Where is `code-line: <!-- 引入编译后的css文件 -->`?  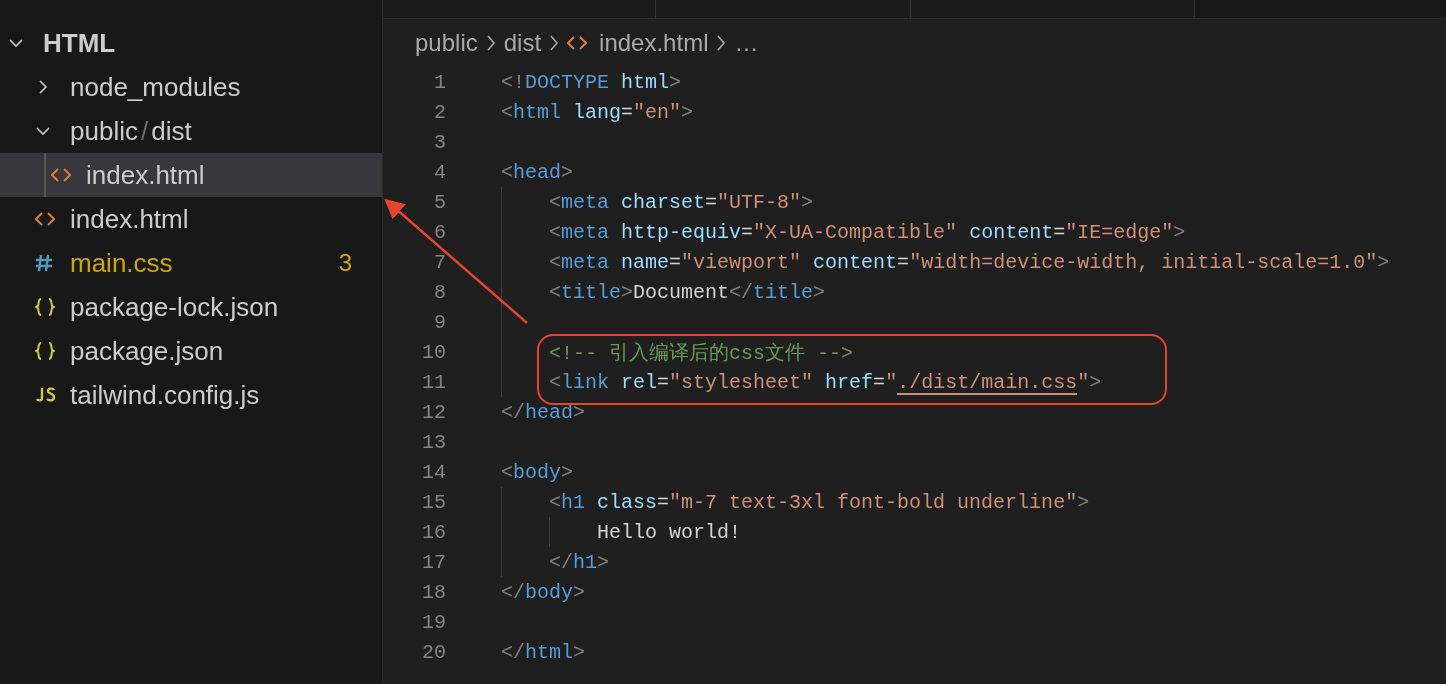
code-line: <!-- 引入编译后的css文件 --> is located at coordinates (677, 352).